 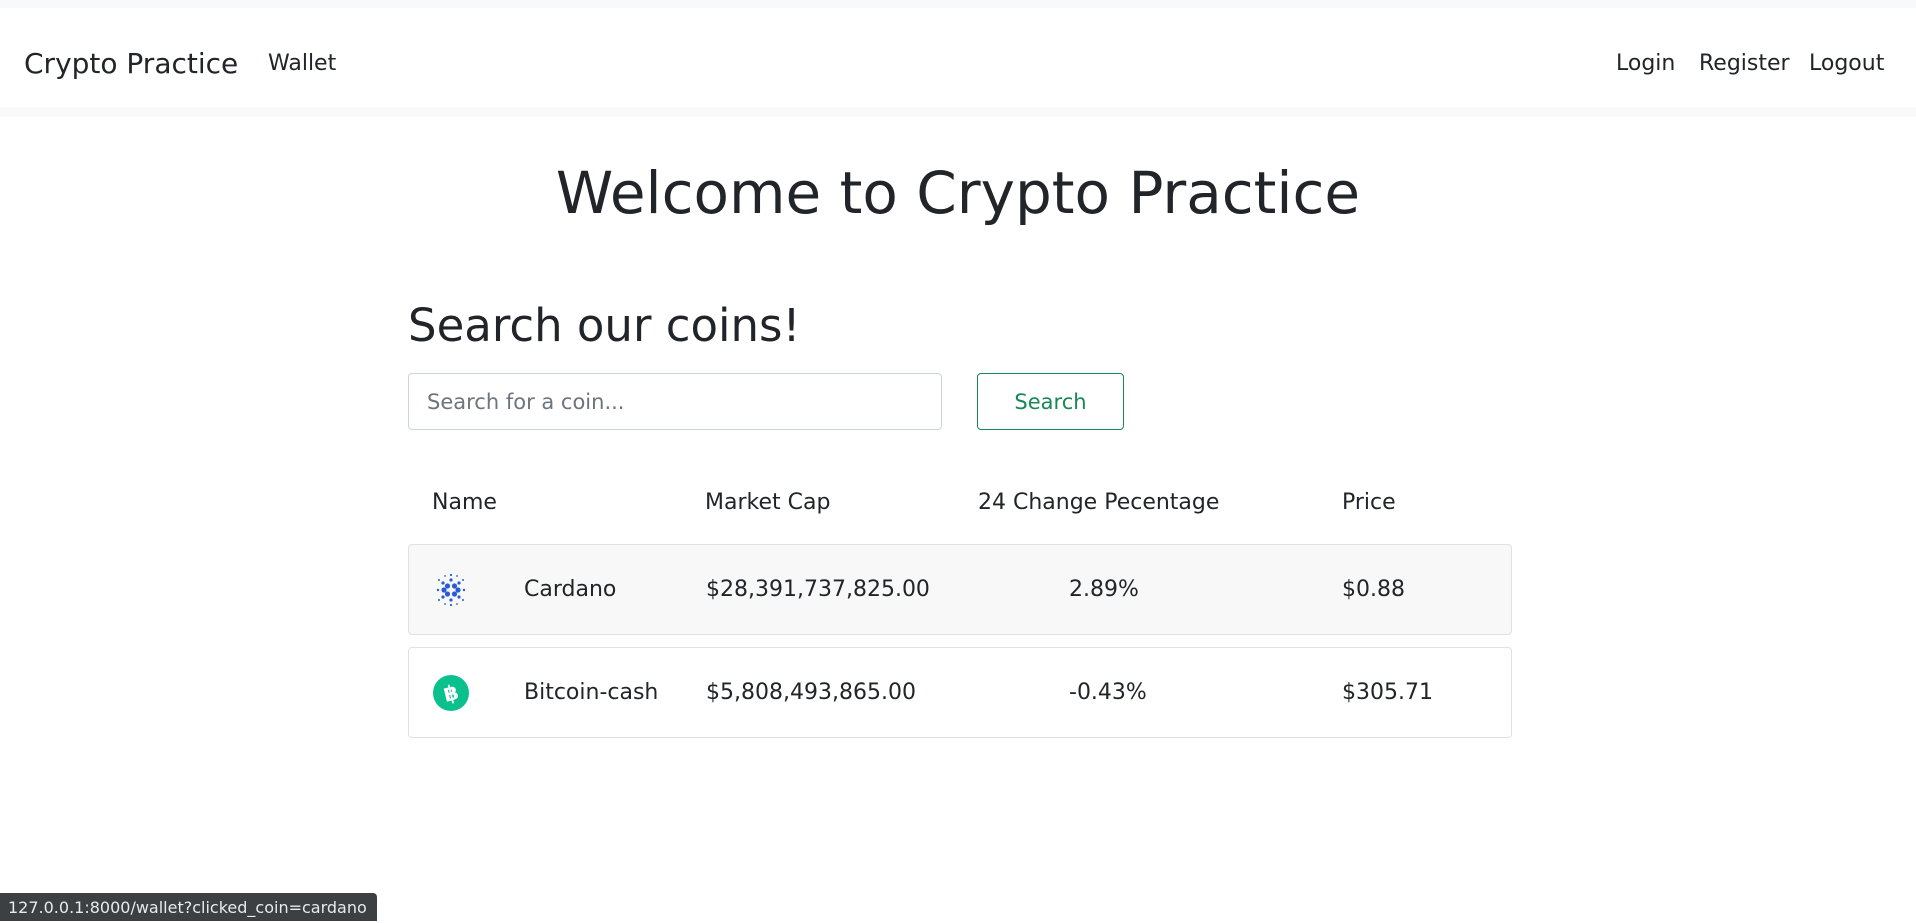 I want to click on cardano-icon, so click(x=451, y=590).